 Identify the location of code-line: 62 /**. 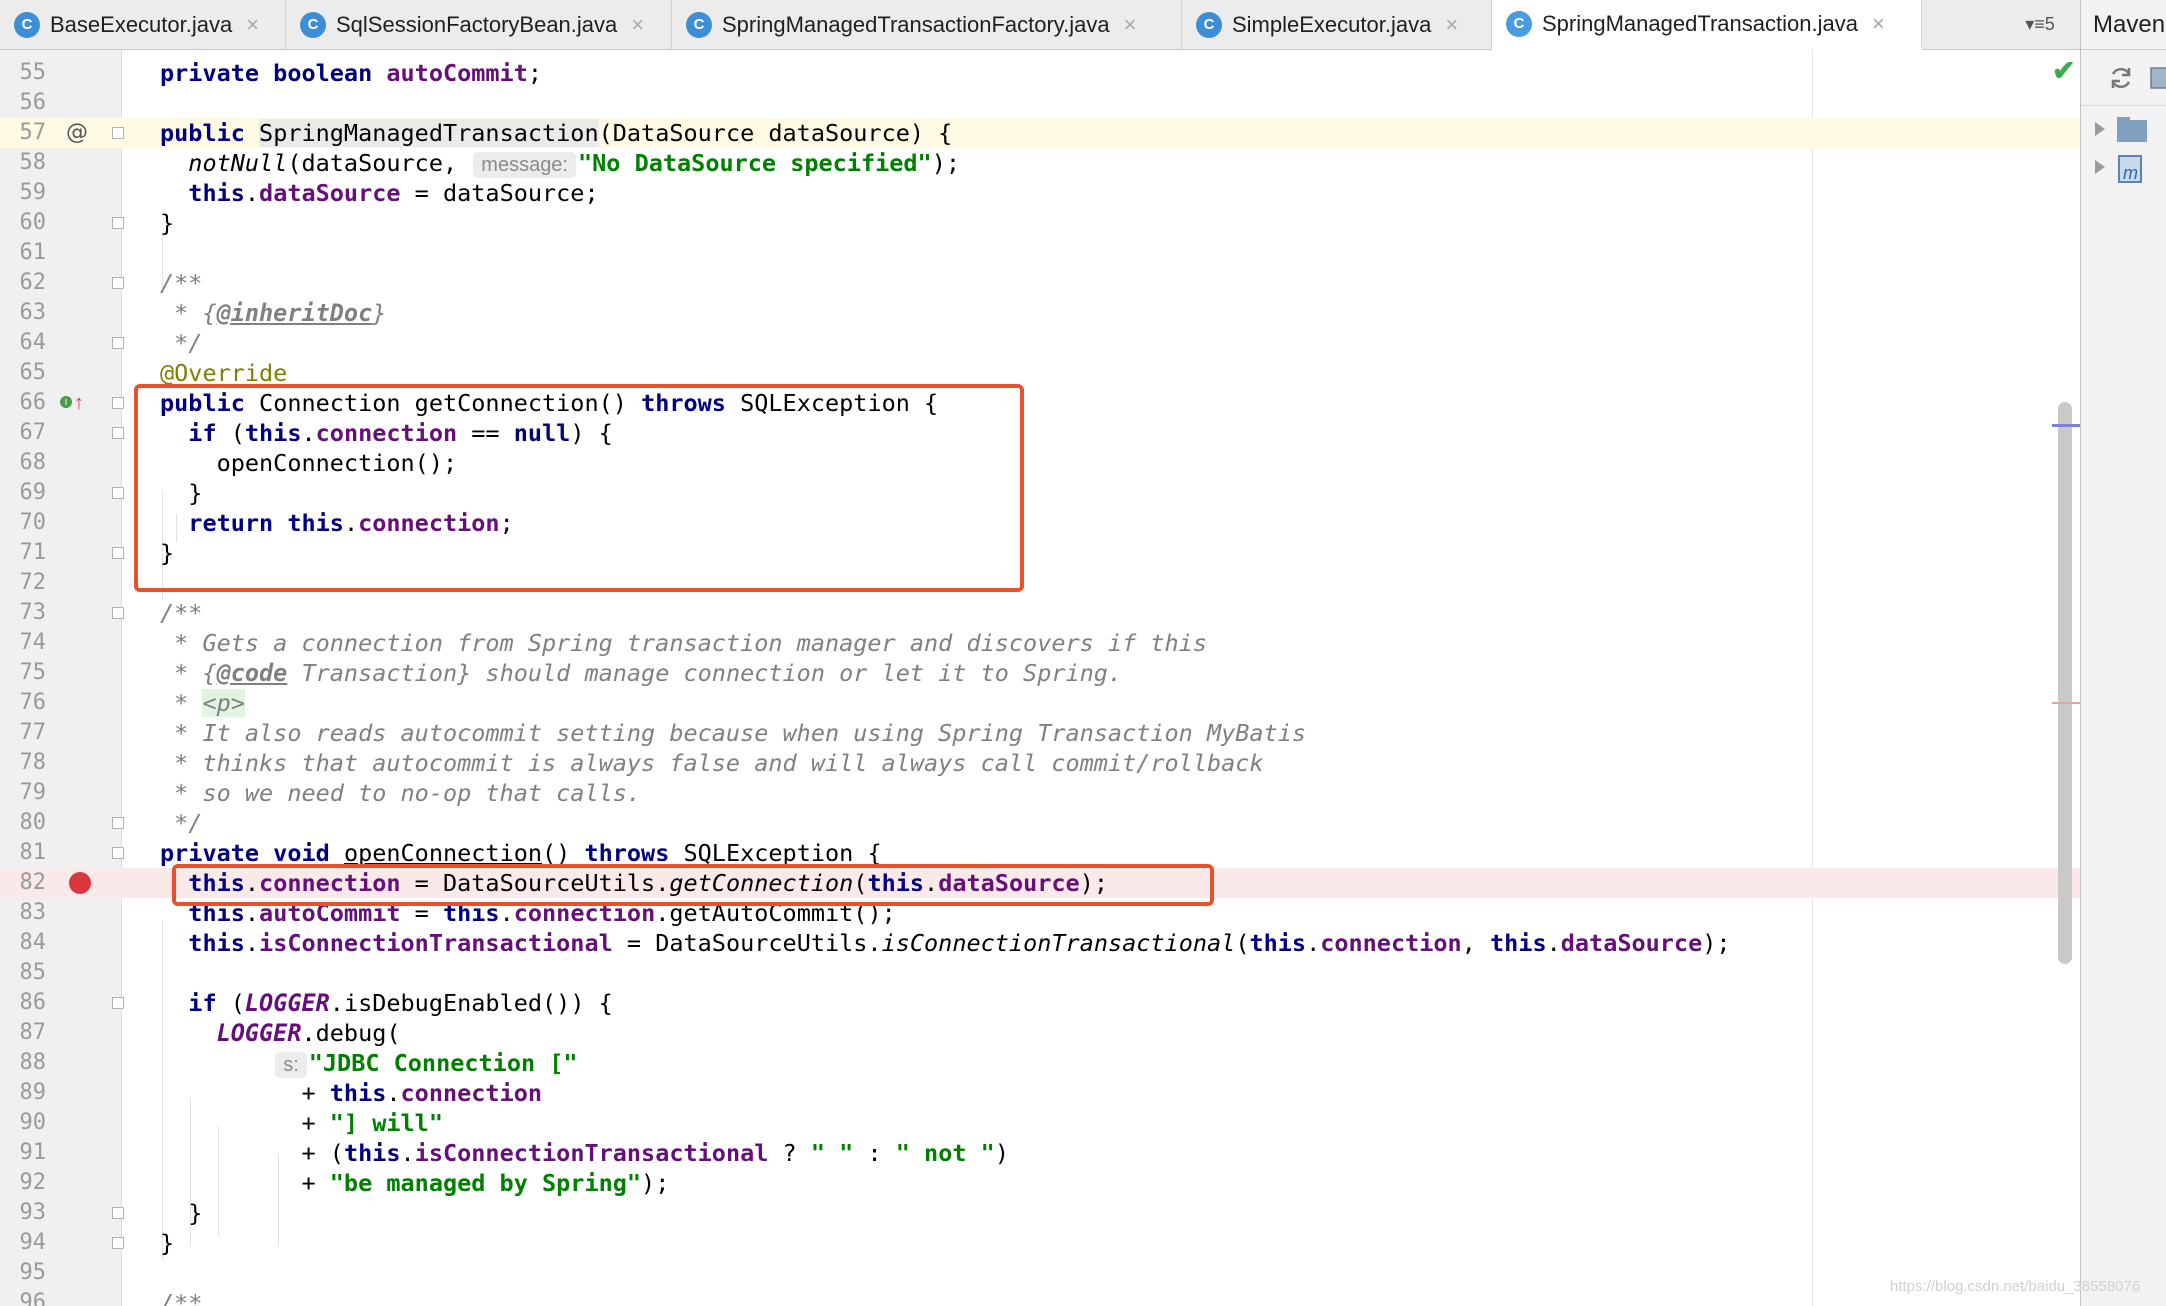
(1040, 283).